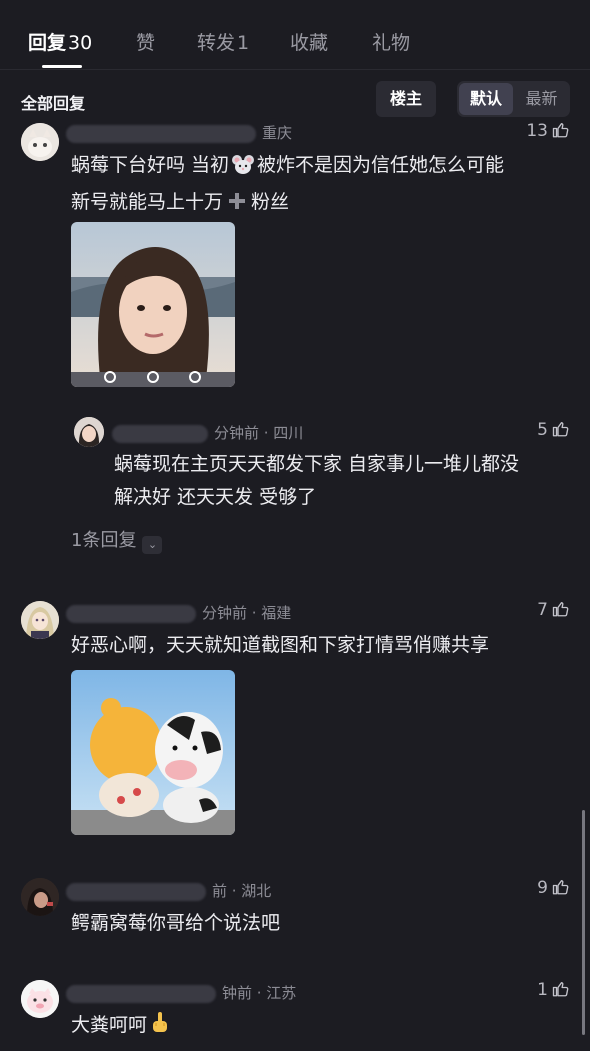 The height and width of the screenshot is (1051, 590). What do you see at coordinates (486, 99) in the screenshot?
I see `sort-default-option: 默认` at bounding box center [486, 99].